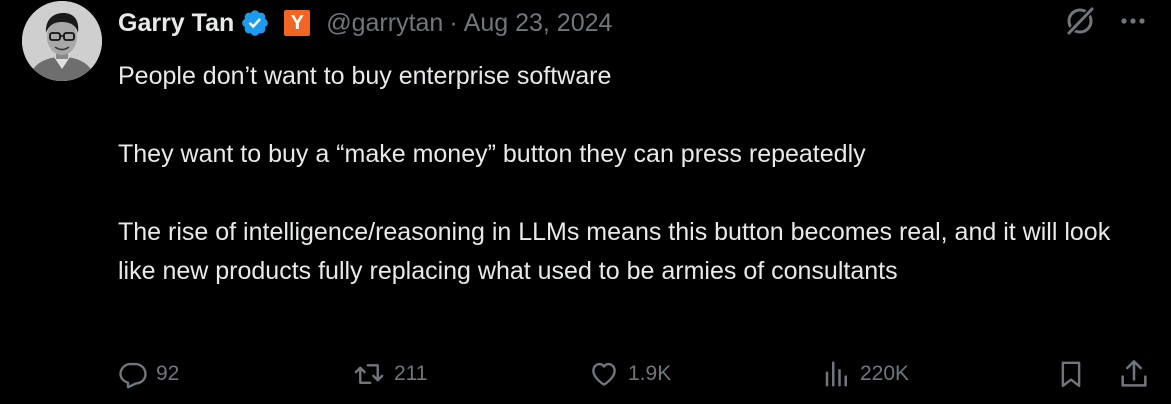 This screenshot has width=1171, height=404. I want to click on like-button: 1.9K, so click(629, 374).